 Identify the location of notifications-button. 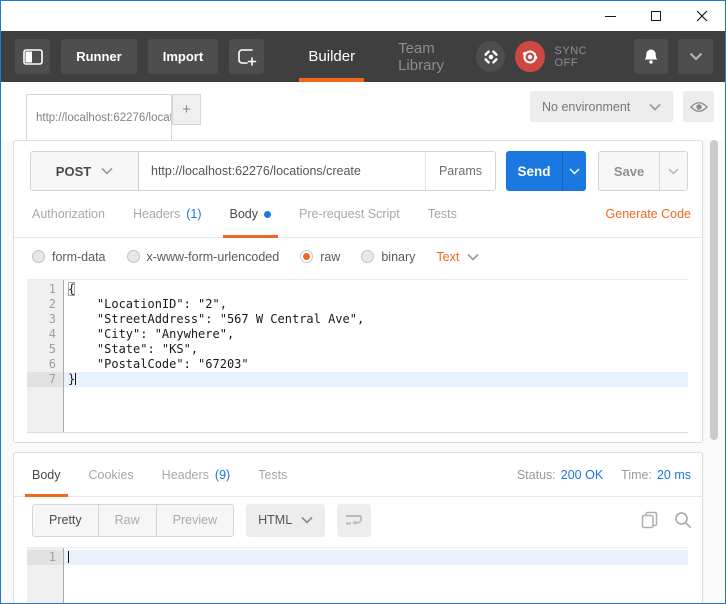
(651, 56).